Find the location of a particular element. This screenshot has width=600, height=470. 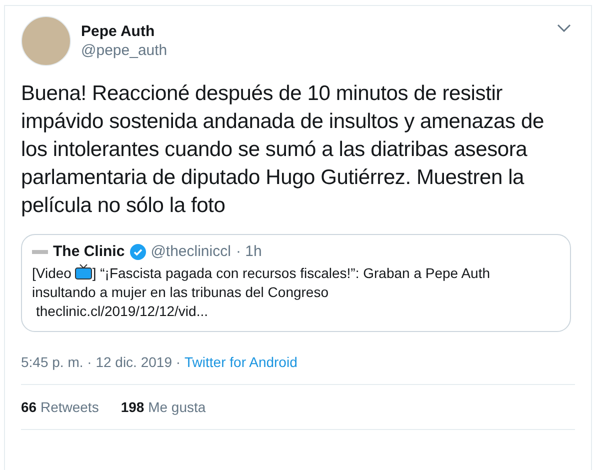

author-name: Pepe Auth is located at coordinates (118, 31).